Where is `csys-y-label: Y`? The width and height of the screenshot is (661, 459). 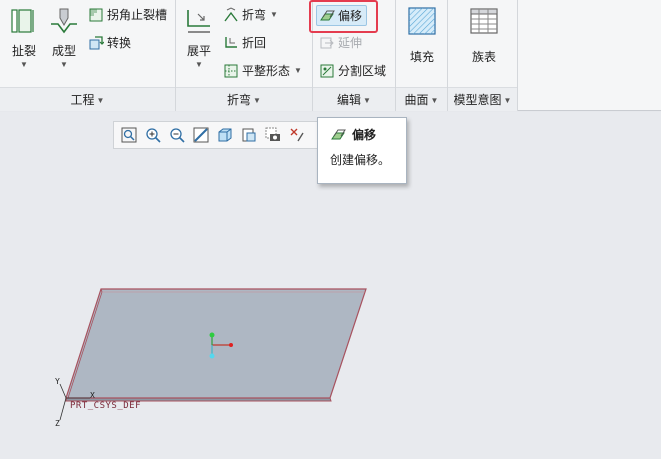 csys-y-label: Y is located at coordinates (57, 381).